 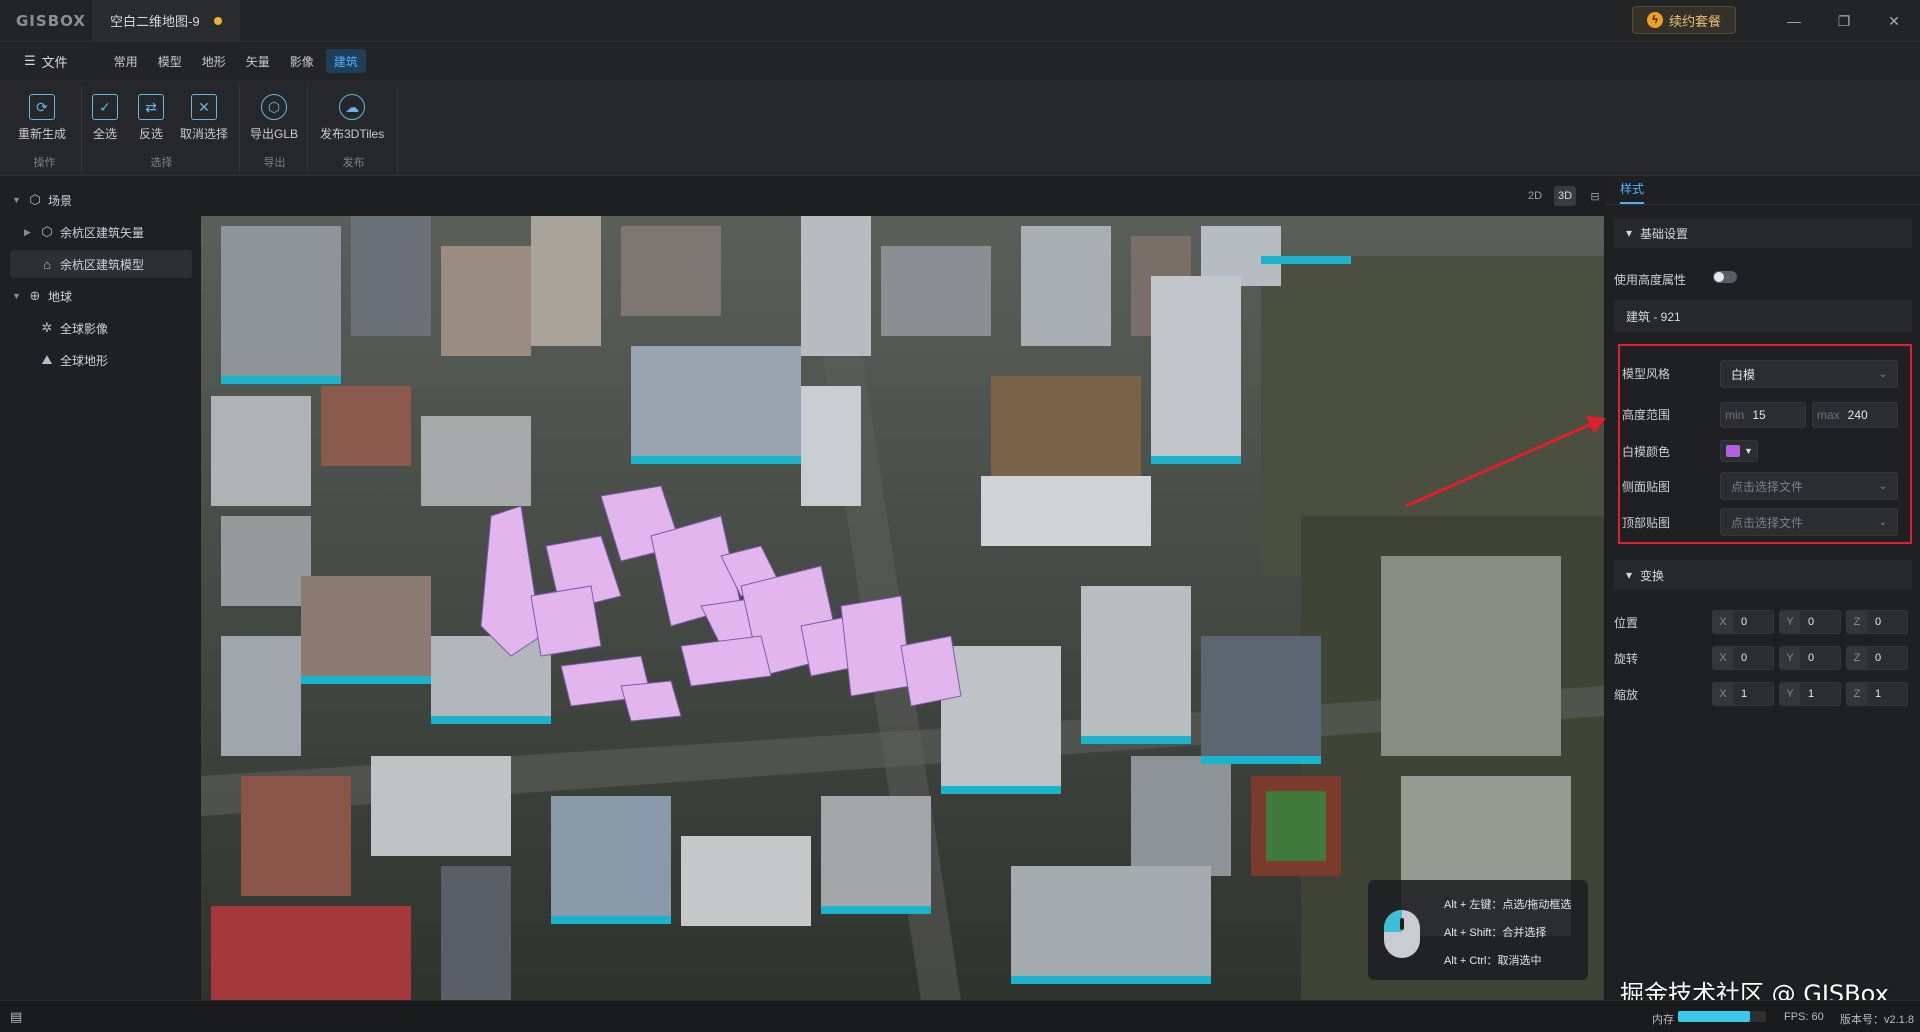 What do you see at coordinates (1763, 233) in the screenshot?
I see `basic-settings-header: ▾ 基础设置` at bounding box center [1763, 233].